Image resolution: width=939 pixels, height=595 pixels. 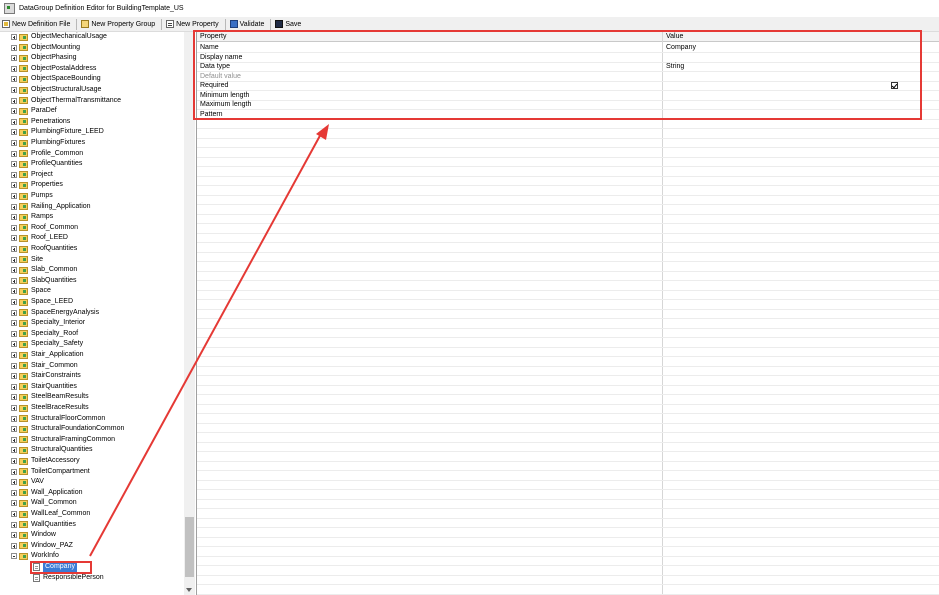 What do you see at coordinates (44, 249) in the screenshot?
I see `tree-item: RoofQuantities` at bounding box center [44, 249].